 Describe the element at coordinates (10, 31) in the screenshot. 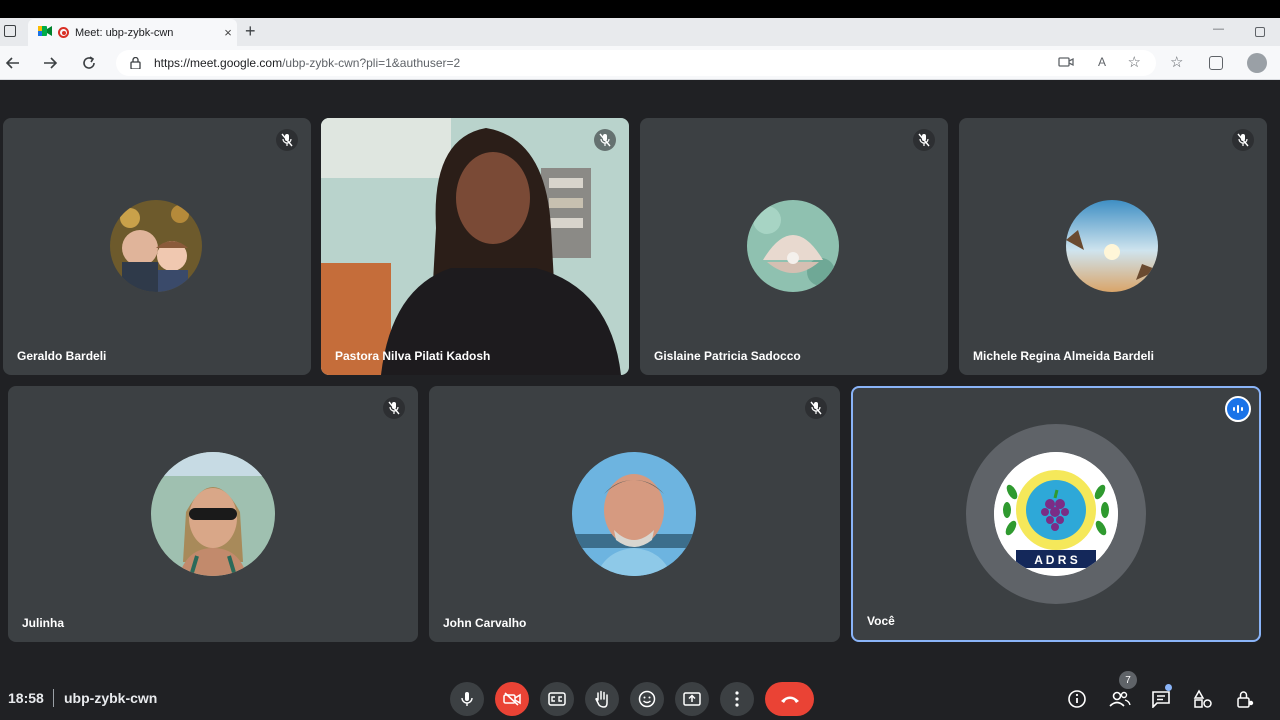

I see `tab-list-icon` at that location.